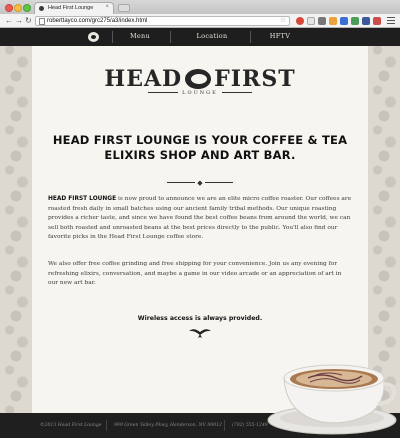 Image resolution: width=400 pixels, height=438 pixels. Describe the element at coordinates (280, 36) in the screenshot. I see `nav-link-hftv: HFTV` at that location.